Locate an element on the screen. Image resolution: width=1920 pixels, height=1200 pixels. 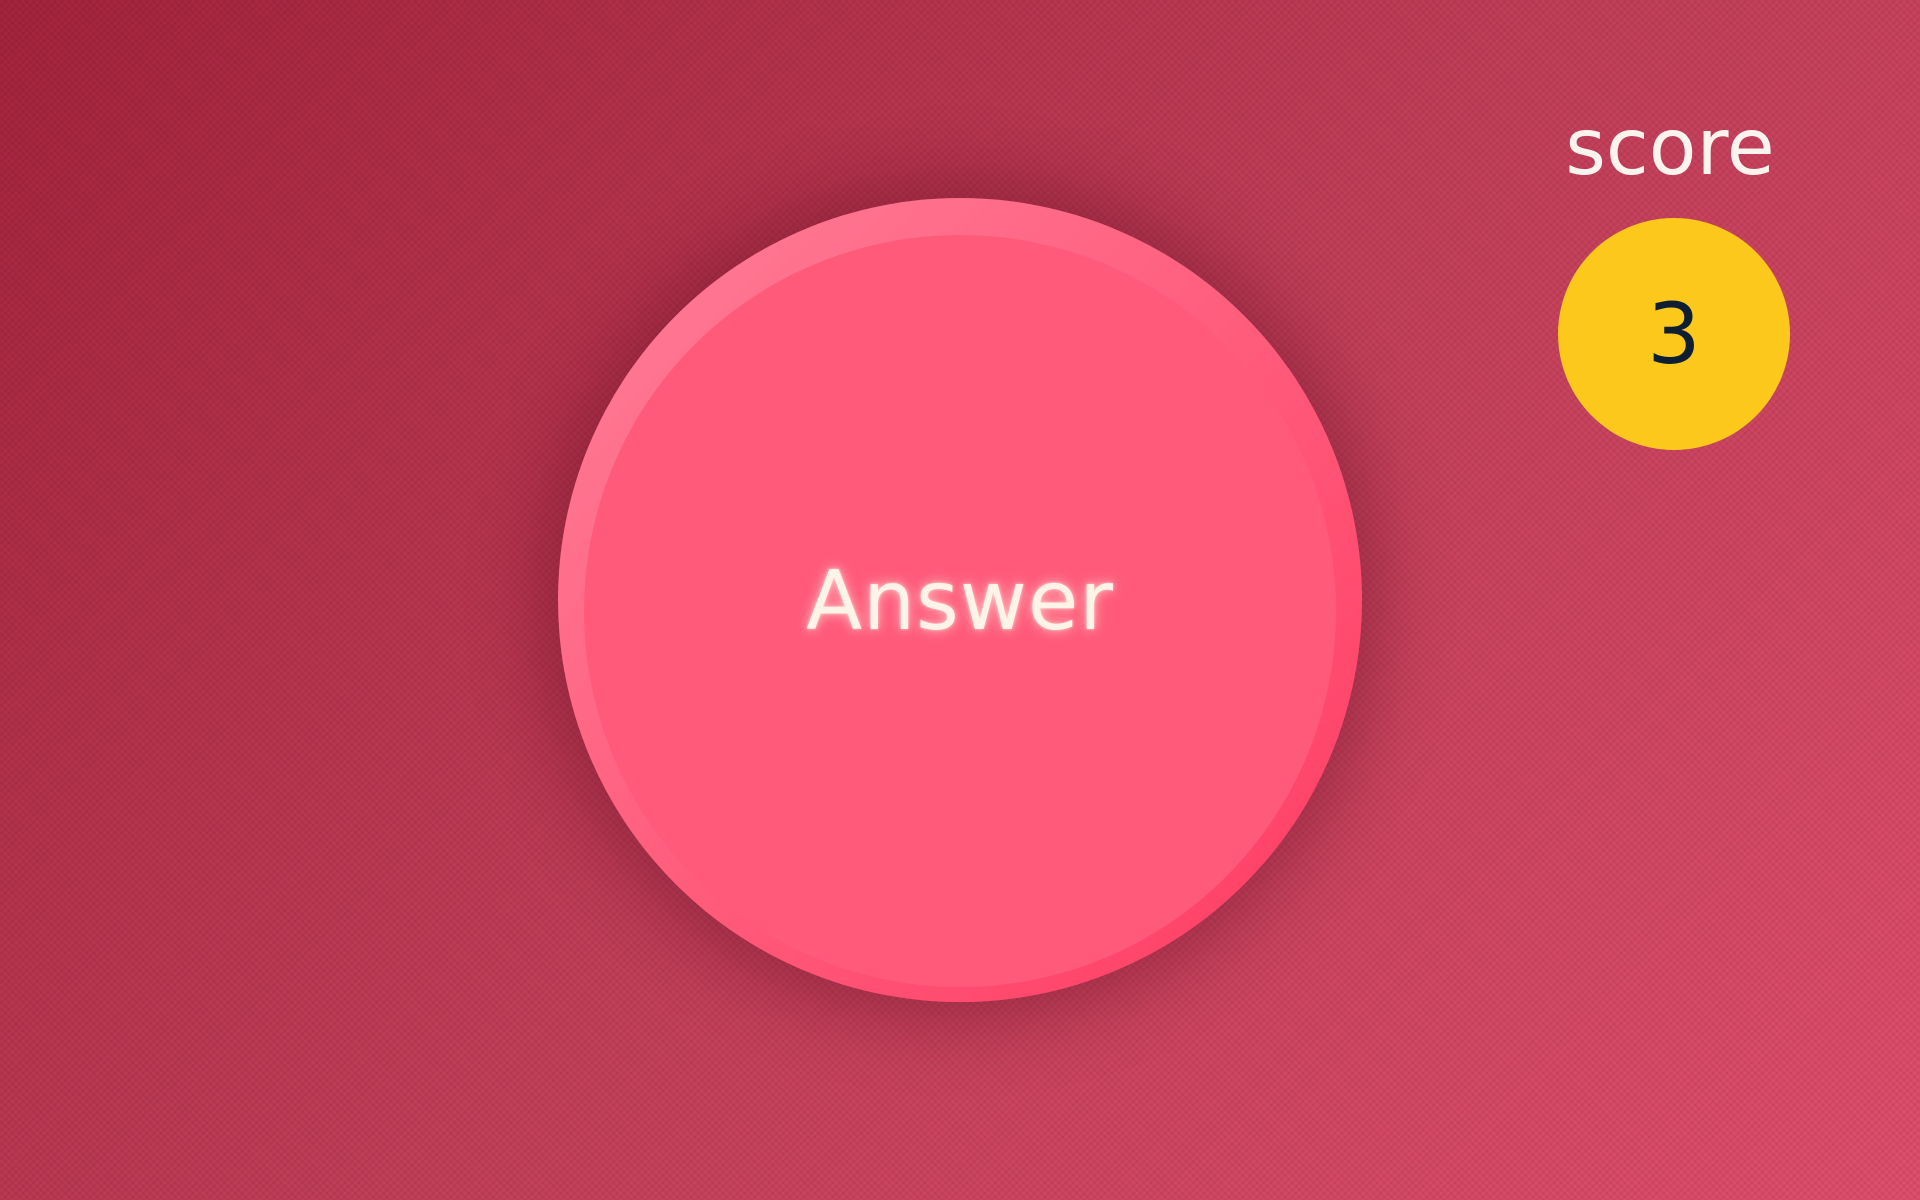
score-value: 3 is located at coordinates (1674, 334).